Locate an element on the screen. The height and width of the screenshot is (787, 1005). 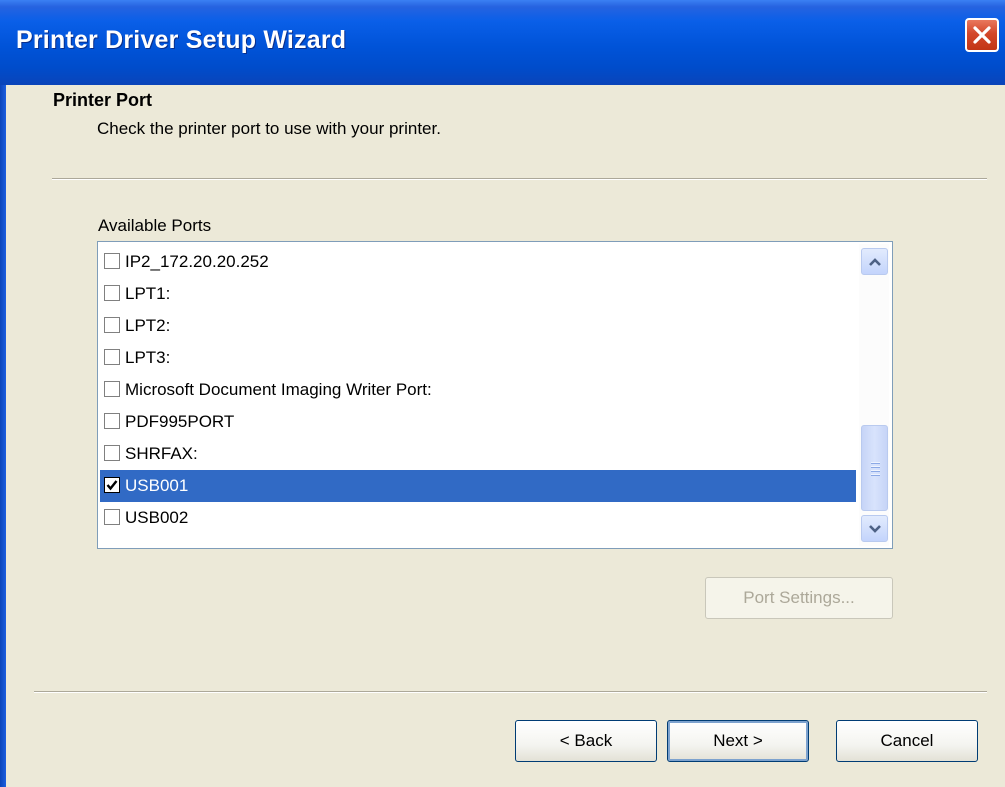
close-button is located at coordinates (982, 35).